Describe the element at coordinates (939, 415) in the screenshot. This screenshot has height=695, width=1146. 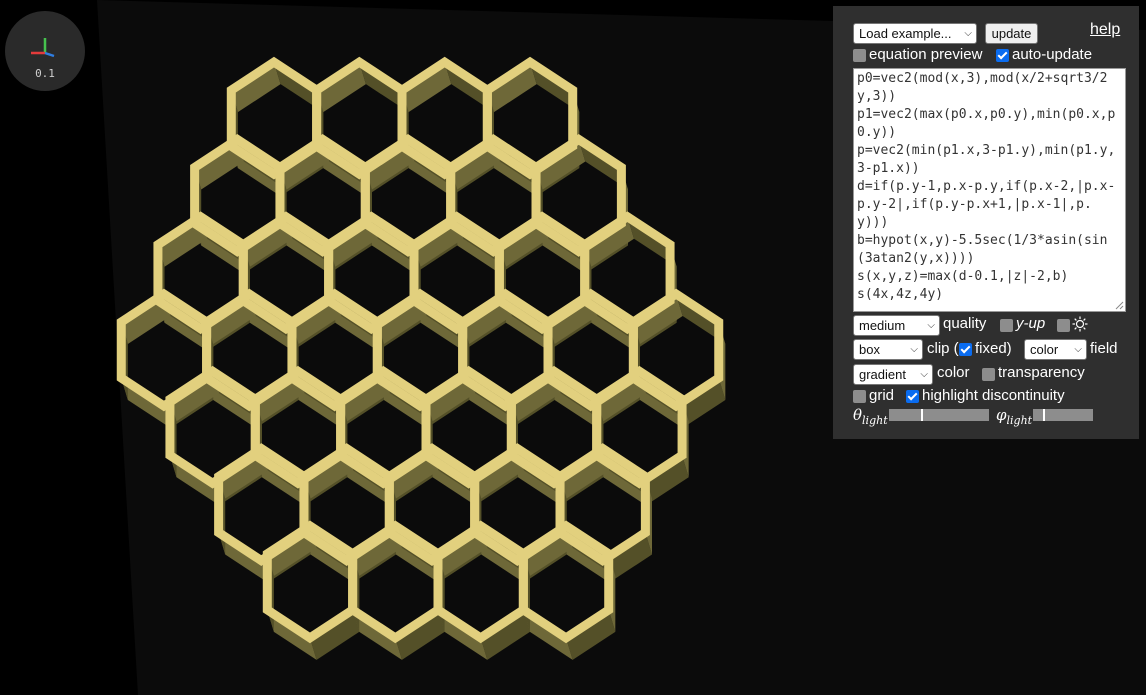
I see `theta-light-slider` at that location.